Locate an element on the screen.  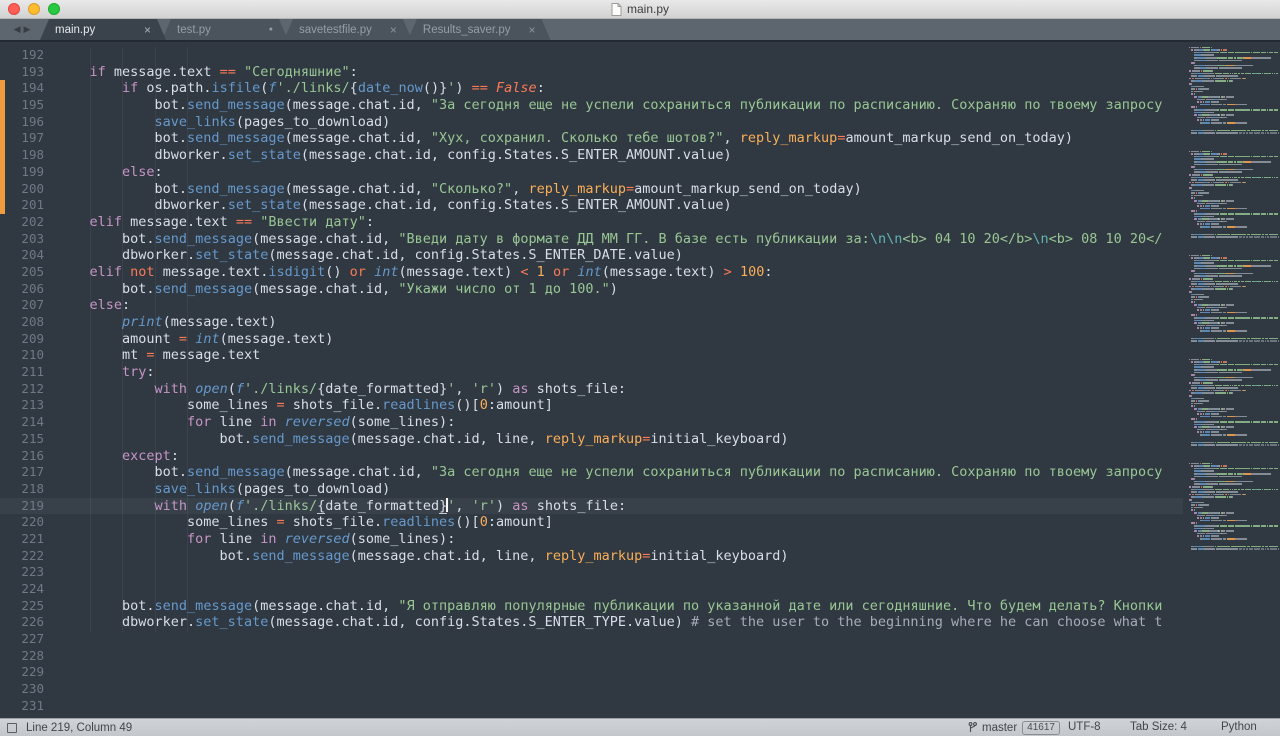
line-number: 210 is located at coordinates (32, 355).